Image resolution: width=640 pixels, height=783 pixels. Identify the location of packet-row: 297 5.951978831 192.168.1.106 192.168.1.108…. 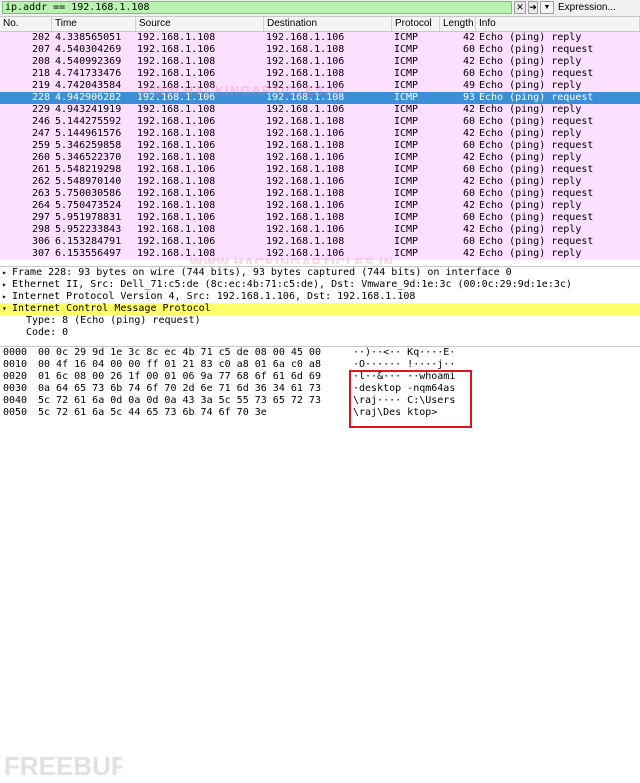
(320, 218).